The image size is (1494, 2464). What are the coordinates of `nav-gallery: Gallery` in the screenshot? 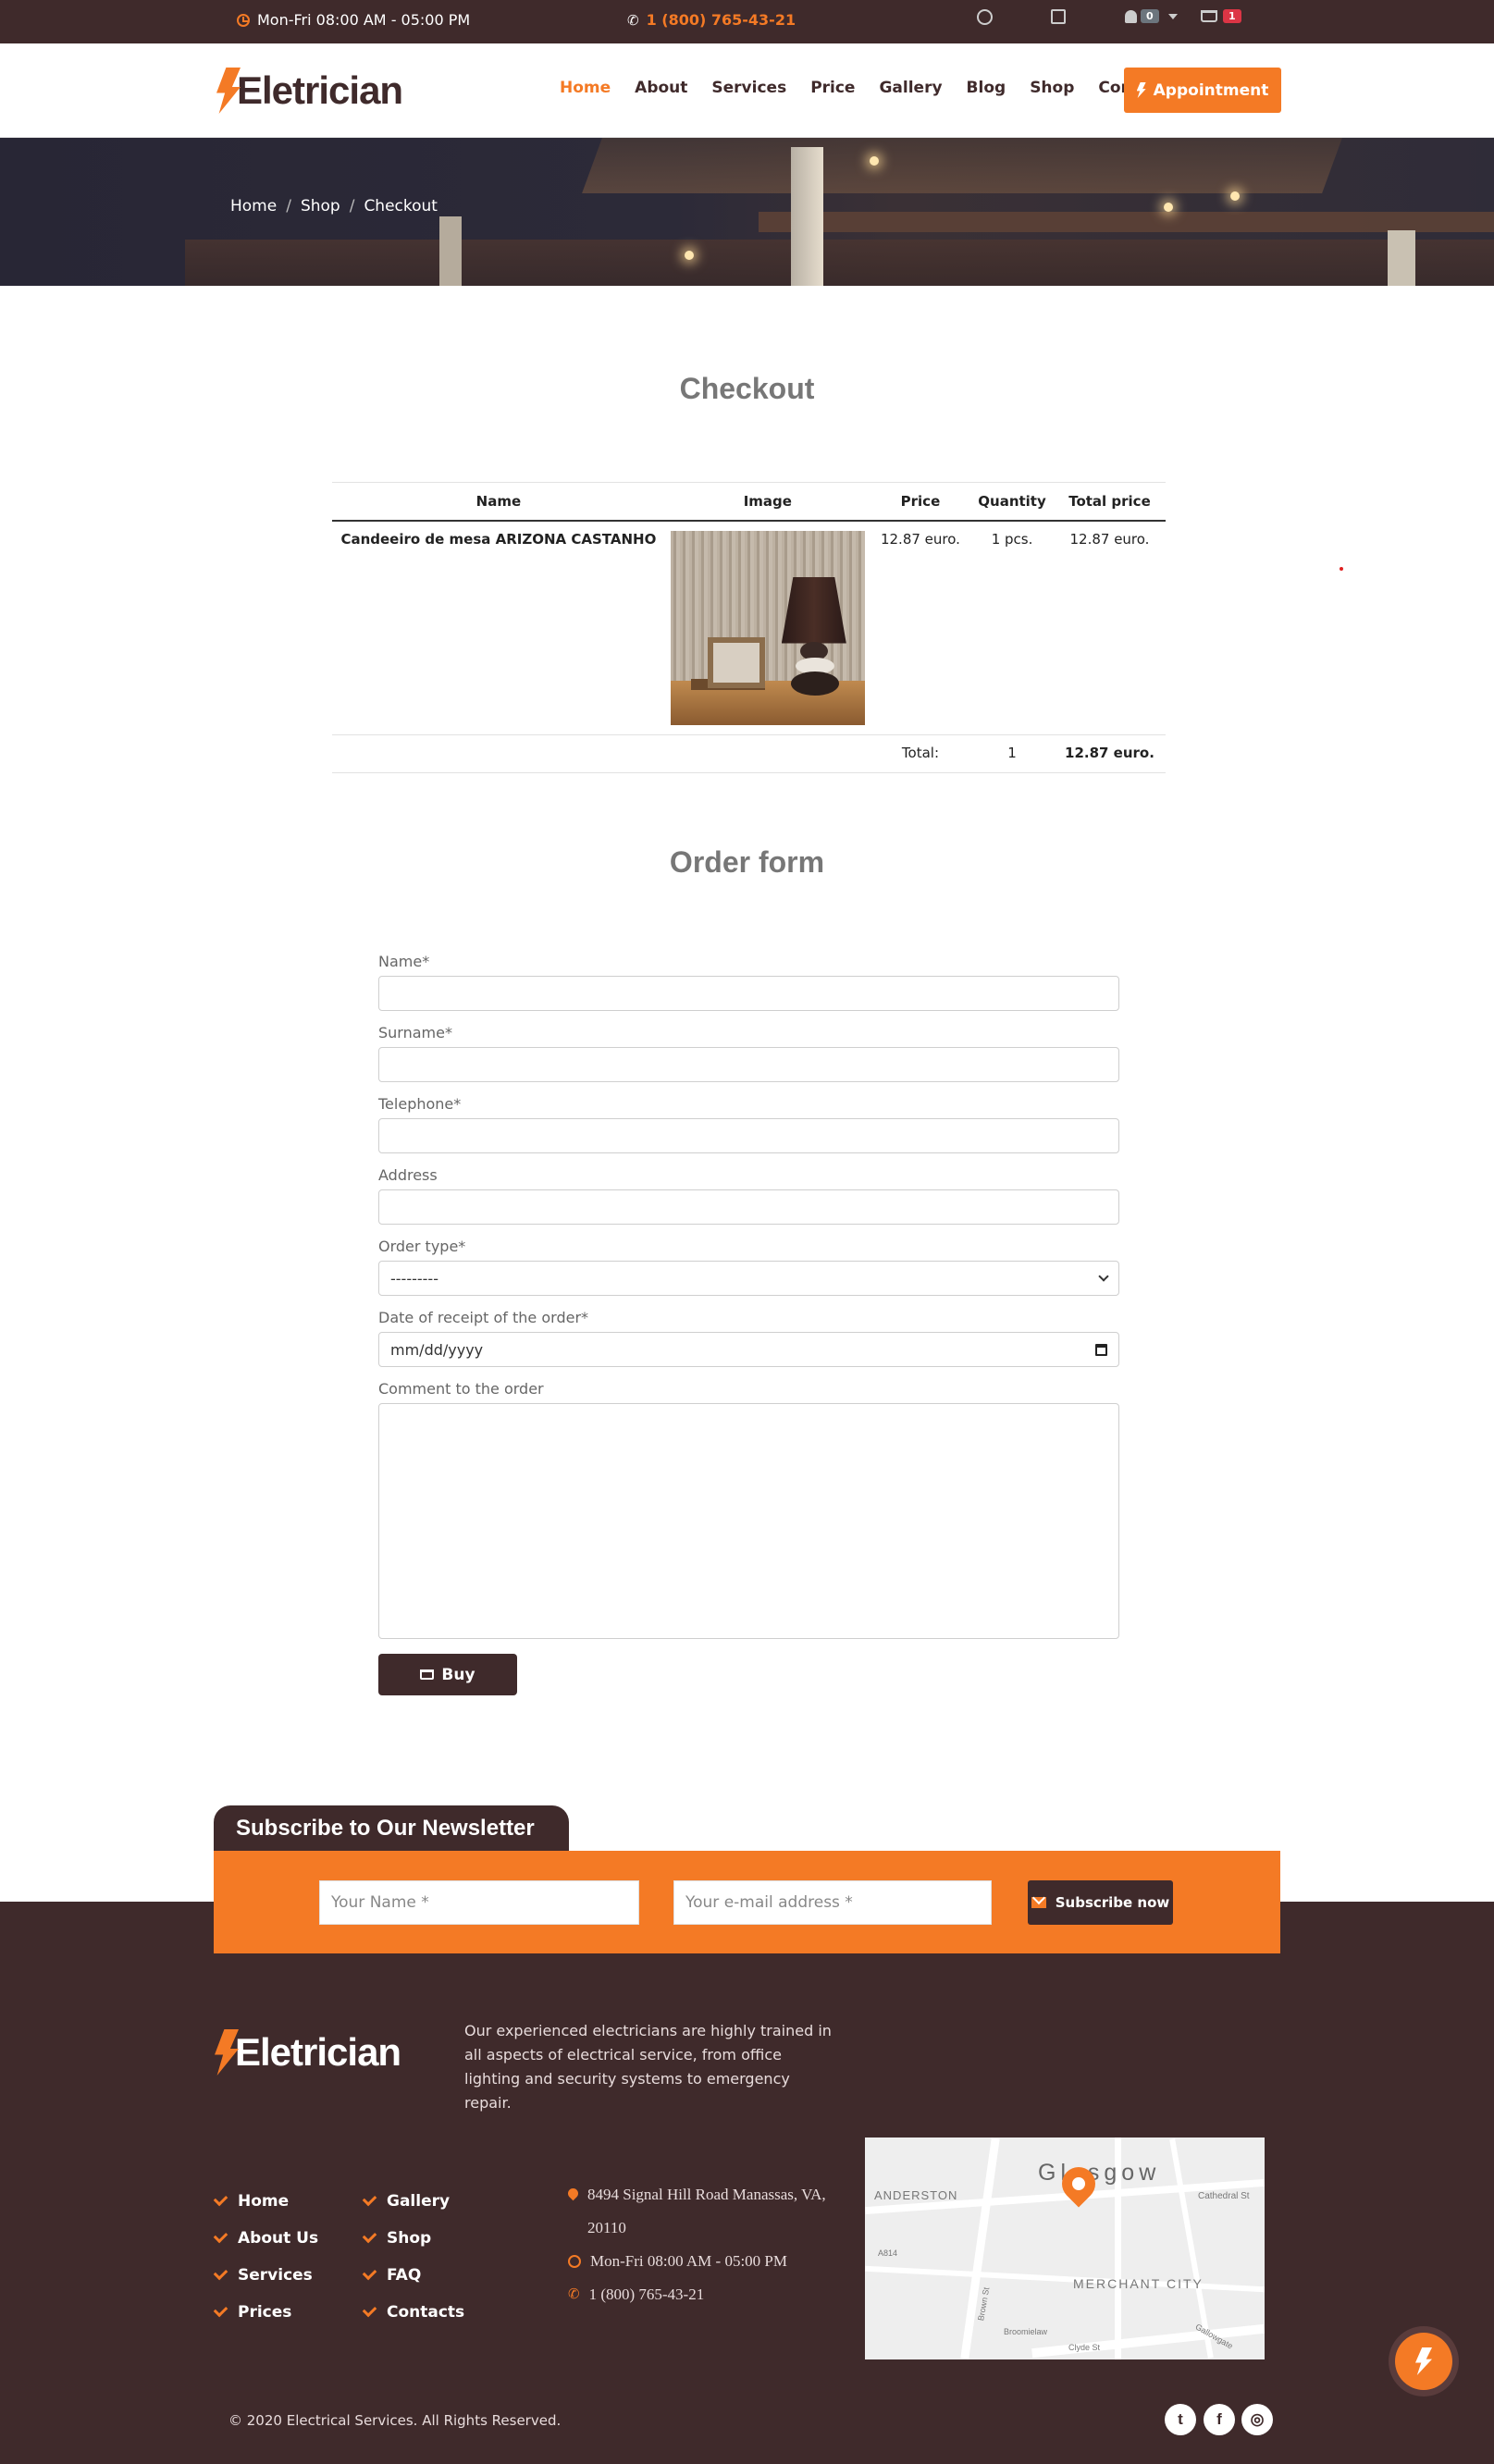 It's located at (910, 88).